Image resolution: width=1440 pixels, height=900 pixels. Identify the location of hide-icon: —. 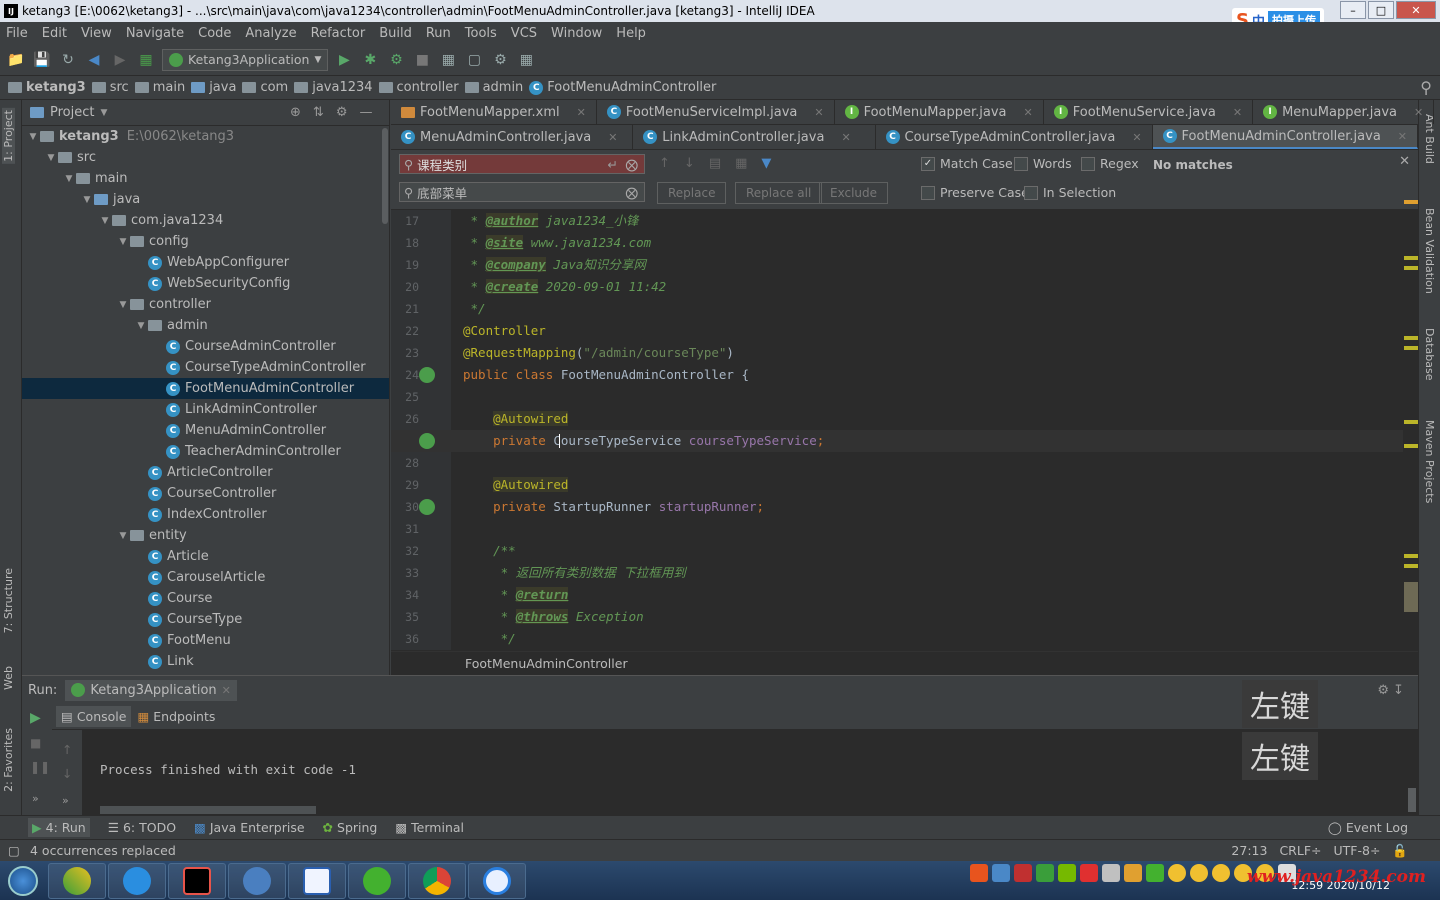
(365, 112).